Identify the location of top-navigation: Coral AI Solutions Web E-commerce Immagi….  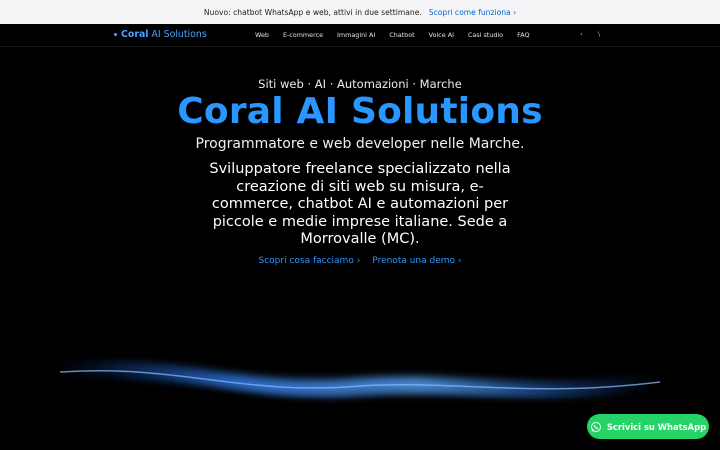
(360, 35).